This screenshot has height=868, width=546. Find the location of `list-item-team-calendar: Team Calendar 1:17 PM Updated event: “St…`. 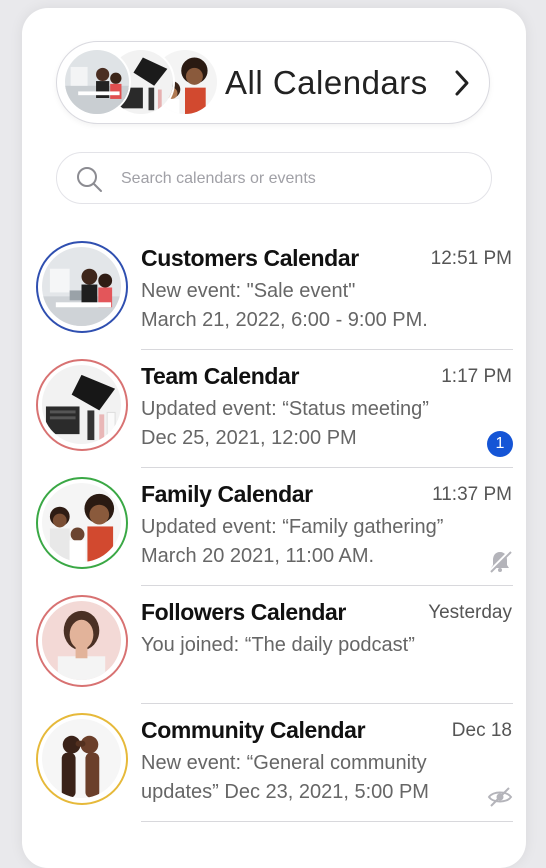

list-item-team-calendar: Team Calendar 1:17 PM Updated event: “St… is located at coordinates (273, 410).